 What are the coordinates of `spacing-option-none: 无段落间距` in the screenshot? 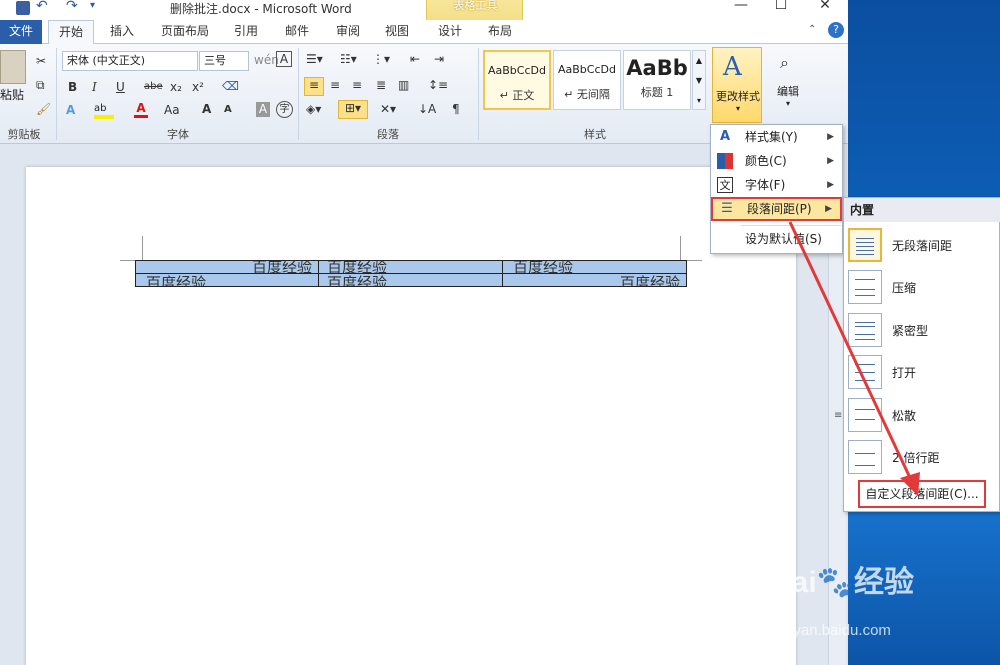 It's located at (922, 245).